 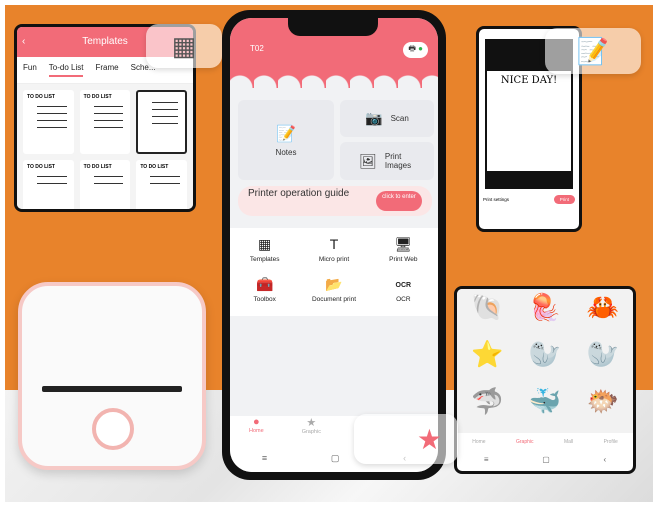 I want to click on print-web-function: 🖥 Print Web, so click(x=403, y=256).